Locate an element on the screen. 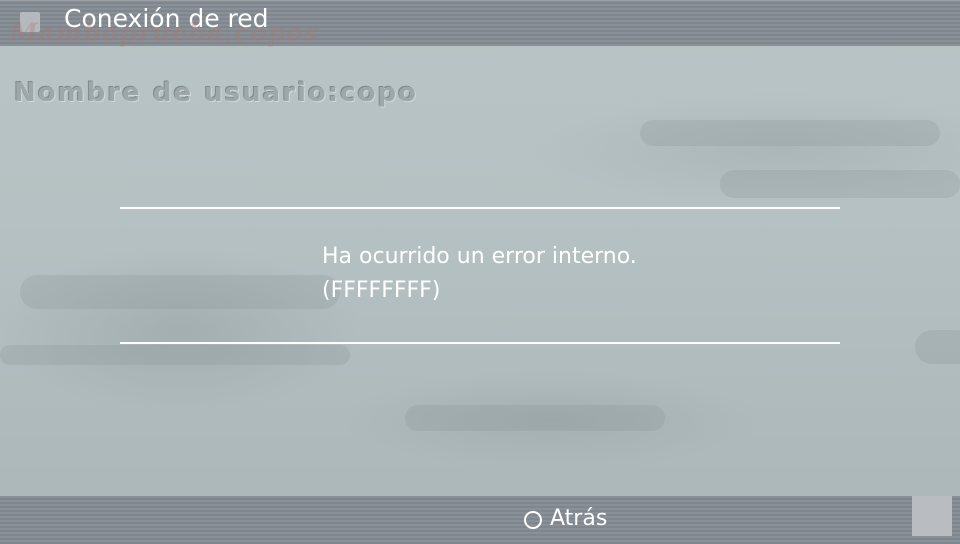 This screenshot has height=544, width=960. circle-button-icon is located at coordinates (533, 519).